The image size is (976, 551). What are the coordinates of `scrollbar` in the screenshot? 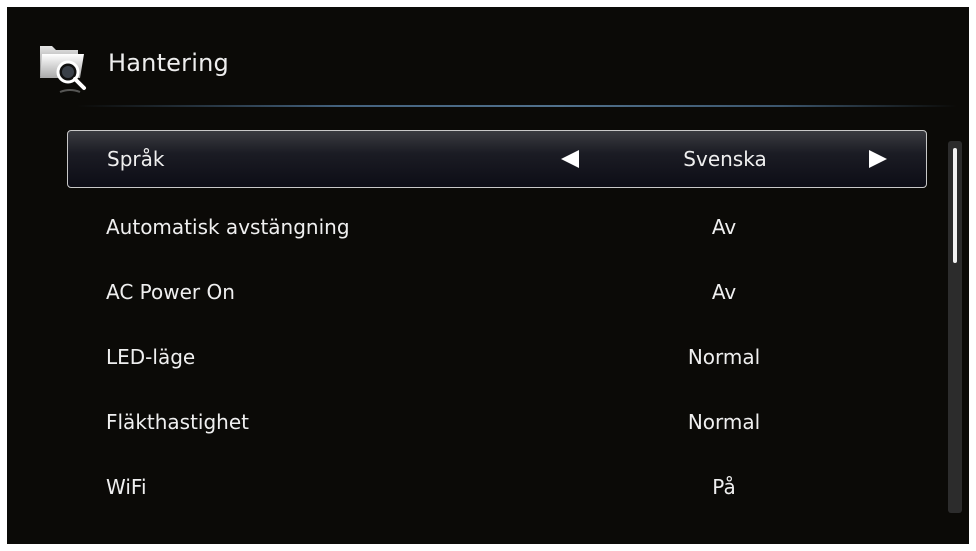 It's located at (955, 327).